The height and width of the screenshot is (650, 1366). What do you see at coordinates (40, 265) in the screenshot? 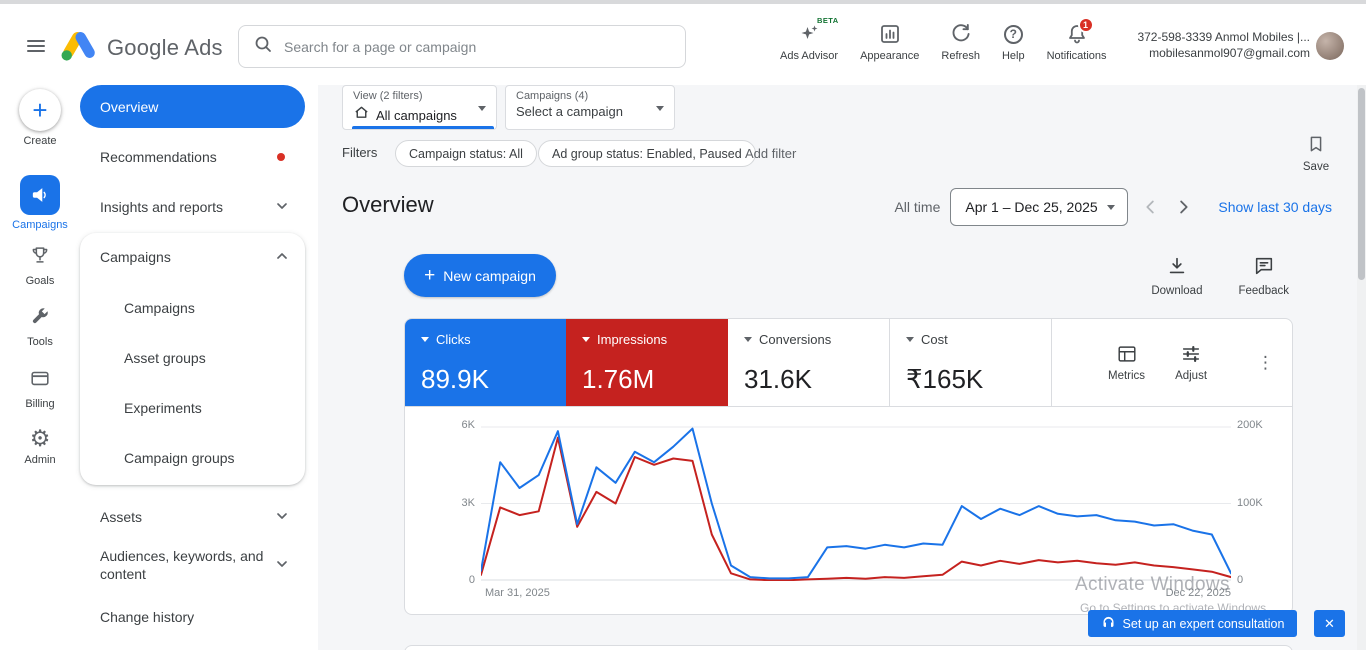
I see `rail-goals-button: Goals` at bounding box center [40, 265].